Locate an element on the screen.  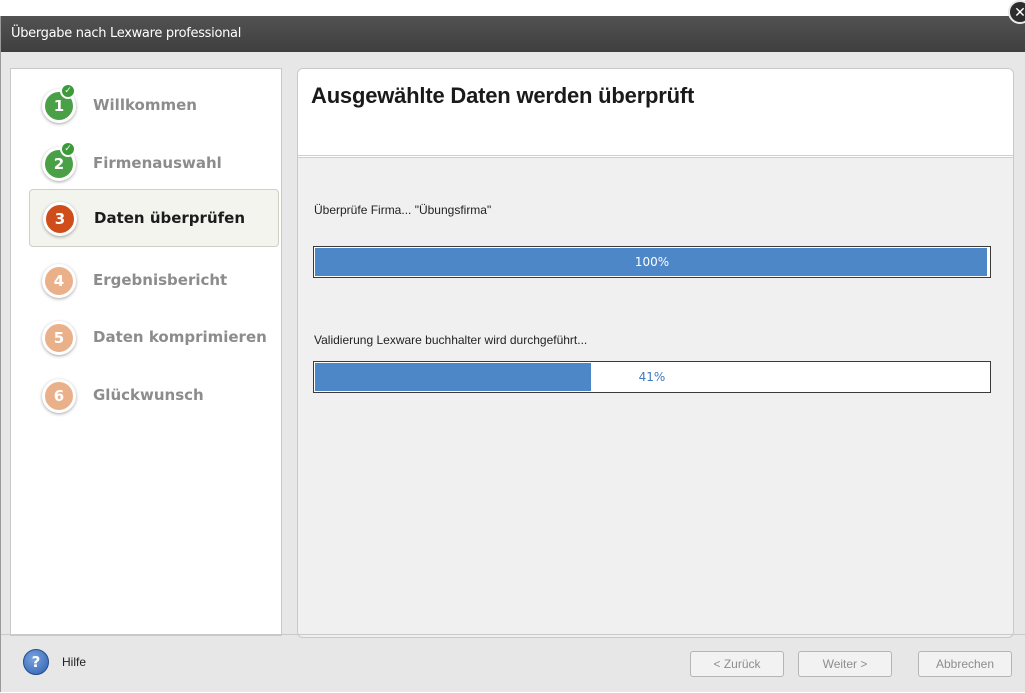
progress-label: 41% is located at coordinates (652, 377).